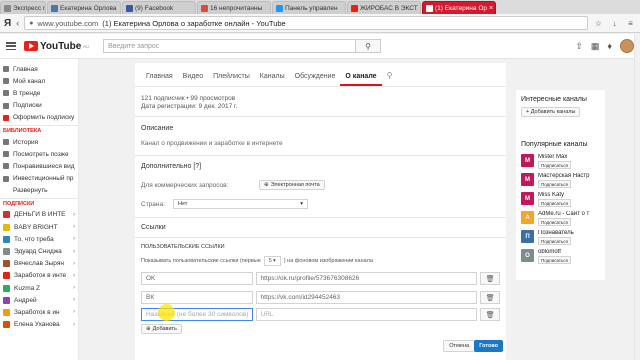 The image size is (640, 360). What do you see at coordinates (23, 7) in the screenshot?
I see `browser-tab: Экспресс панель` at bounding box center [23, 7].